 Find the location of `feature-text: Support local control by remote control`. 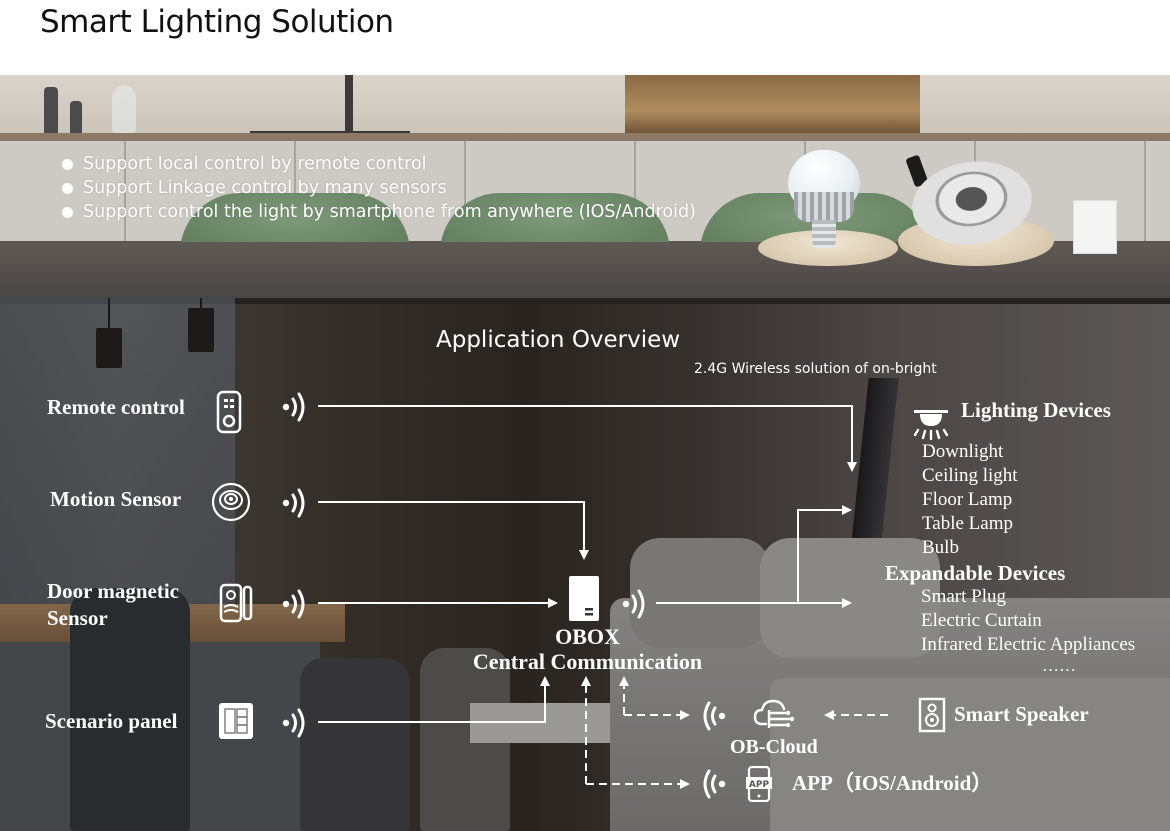

feature-text: Support local control by remote control is located at coordinates (255, 164).